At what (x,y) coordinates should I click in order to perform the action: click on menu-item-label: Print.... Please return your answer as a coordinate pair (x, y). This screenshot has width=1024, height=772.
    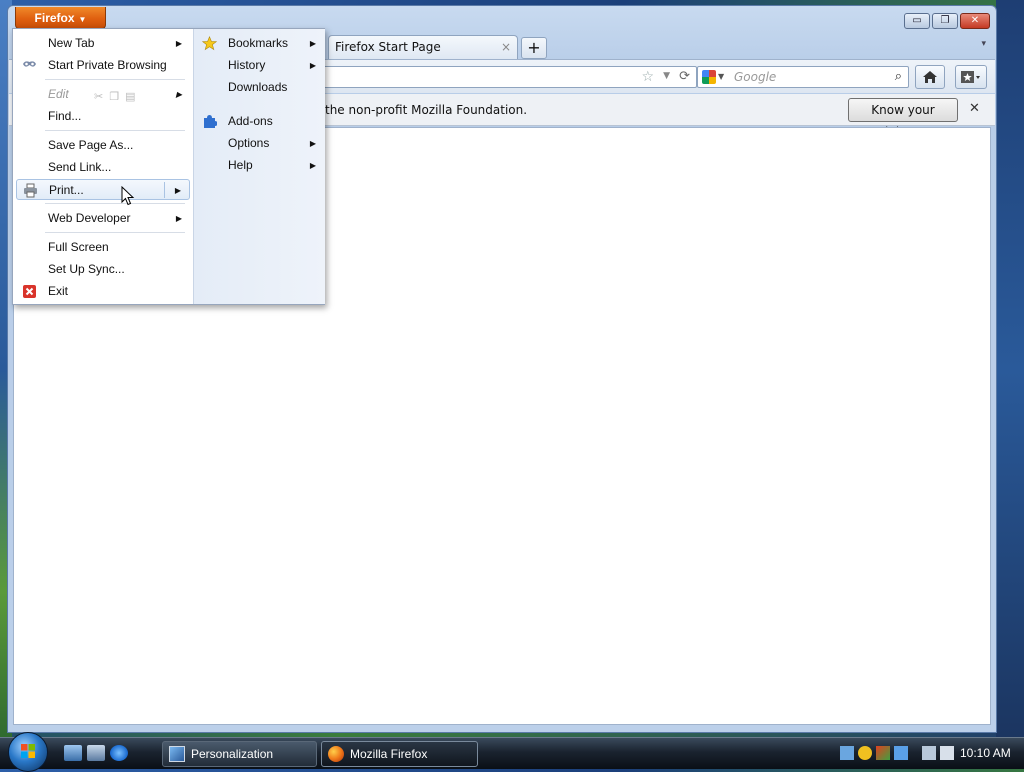
    Looking at the image, I should click on (66, 190).